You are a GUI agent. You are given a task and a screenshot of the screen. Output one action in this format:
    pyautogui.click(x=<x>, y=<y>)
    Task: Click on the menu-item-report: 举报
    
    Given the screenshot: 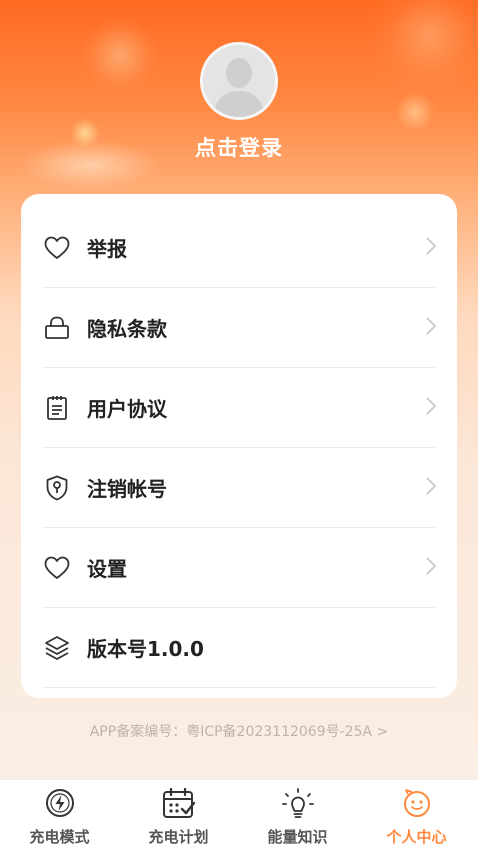 What is the action you would take?
    pyautogui.click(x=240, y=248)
    